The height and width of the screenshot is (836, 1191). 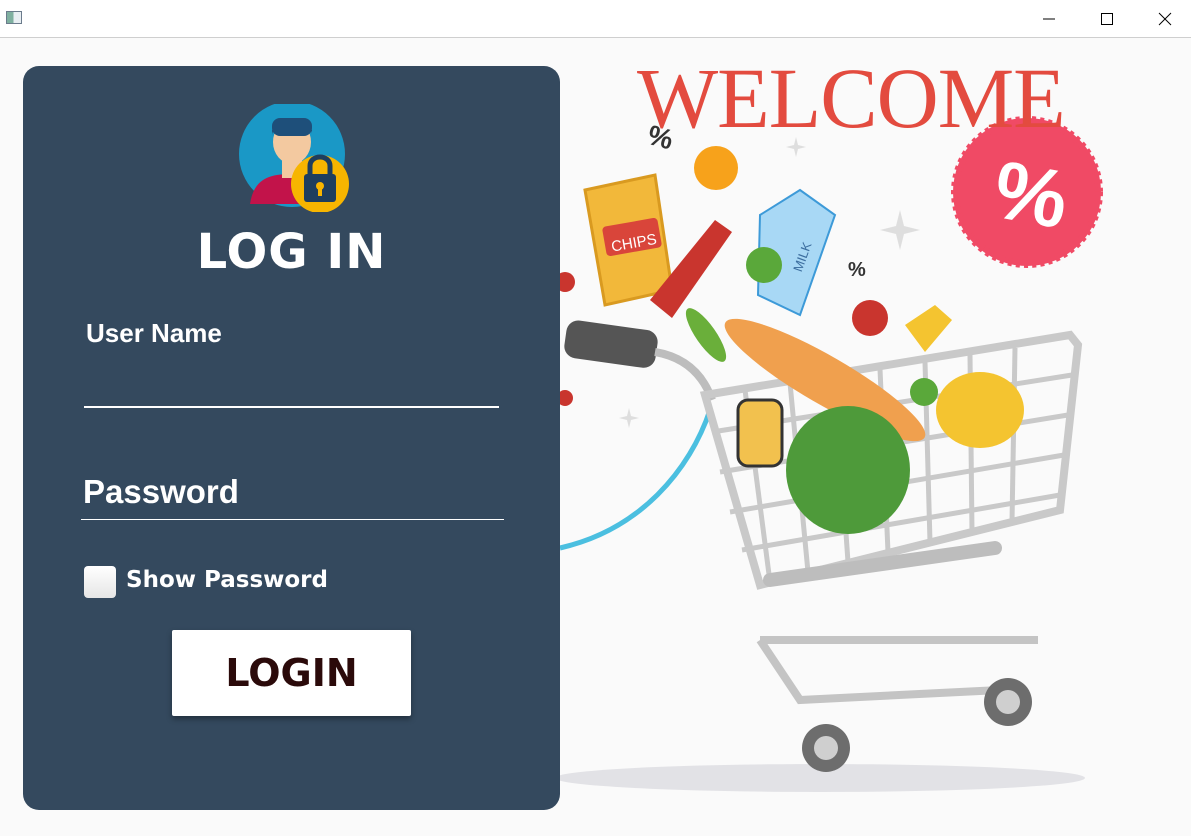 I want to click on minimize-button, so click(x=1049, y=19).